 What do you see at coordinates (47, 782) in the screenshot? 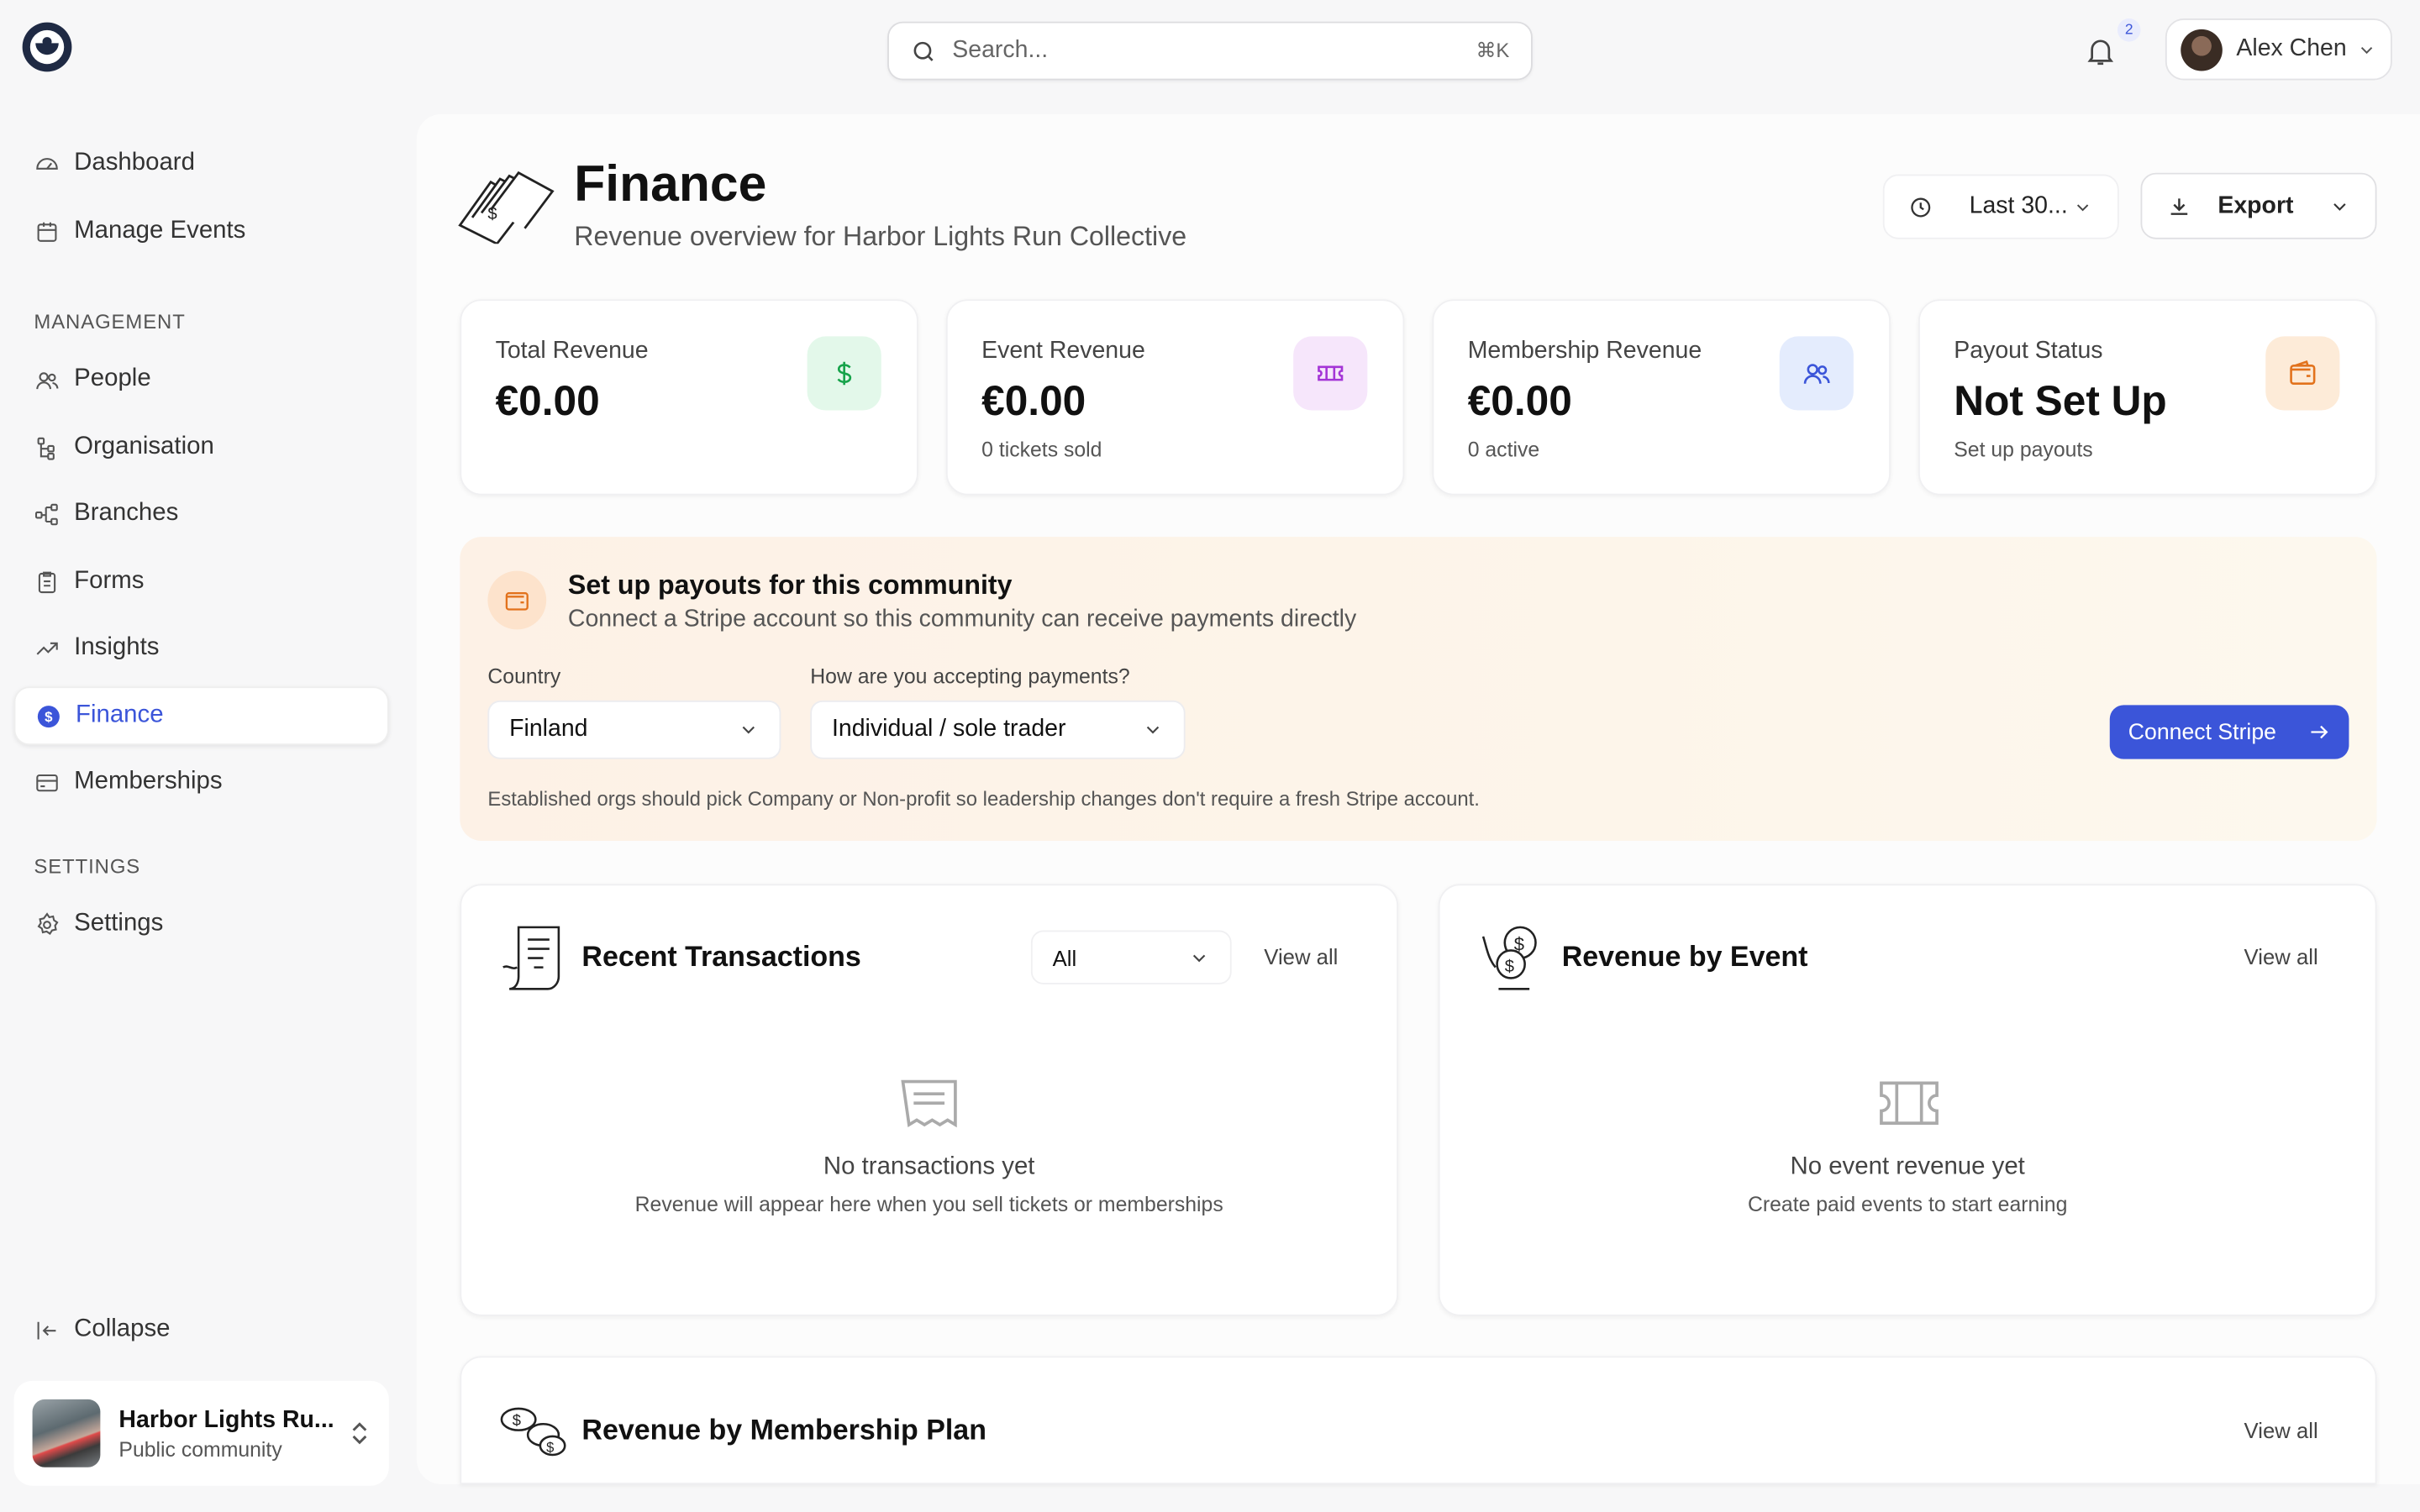
I see `card-icon` at bounding box center [47, 782].